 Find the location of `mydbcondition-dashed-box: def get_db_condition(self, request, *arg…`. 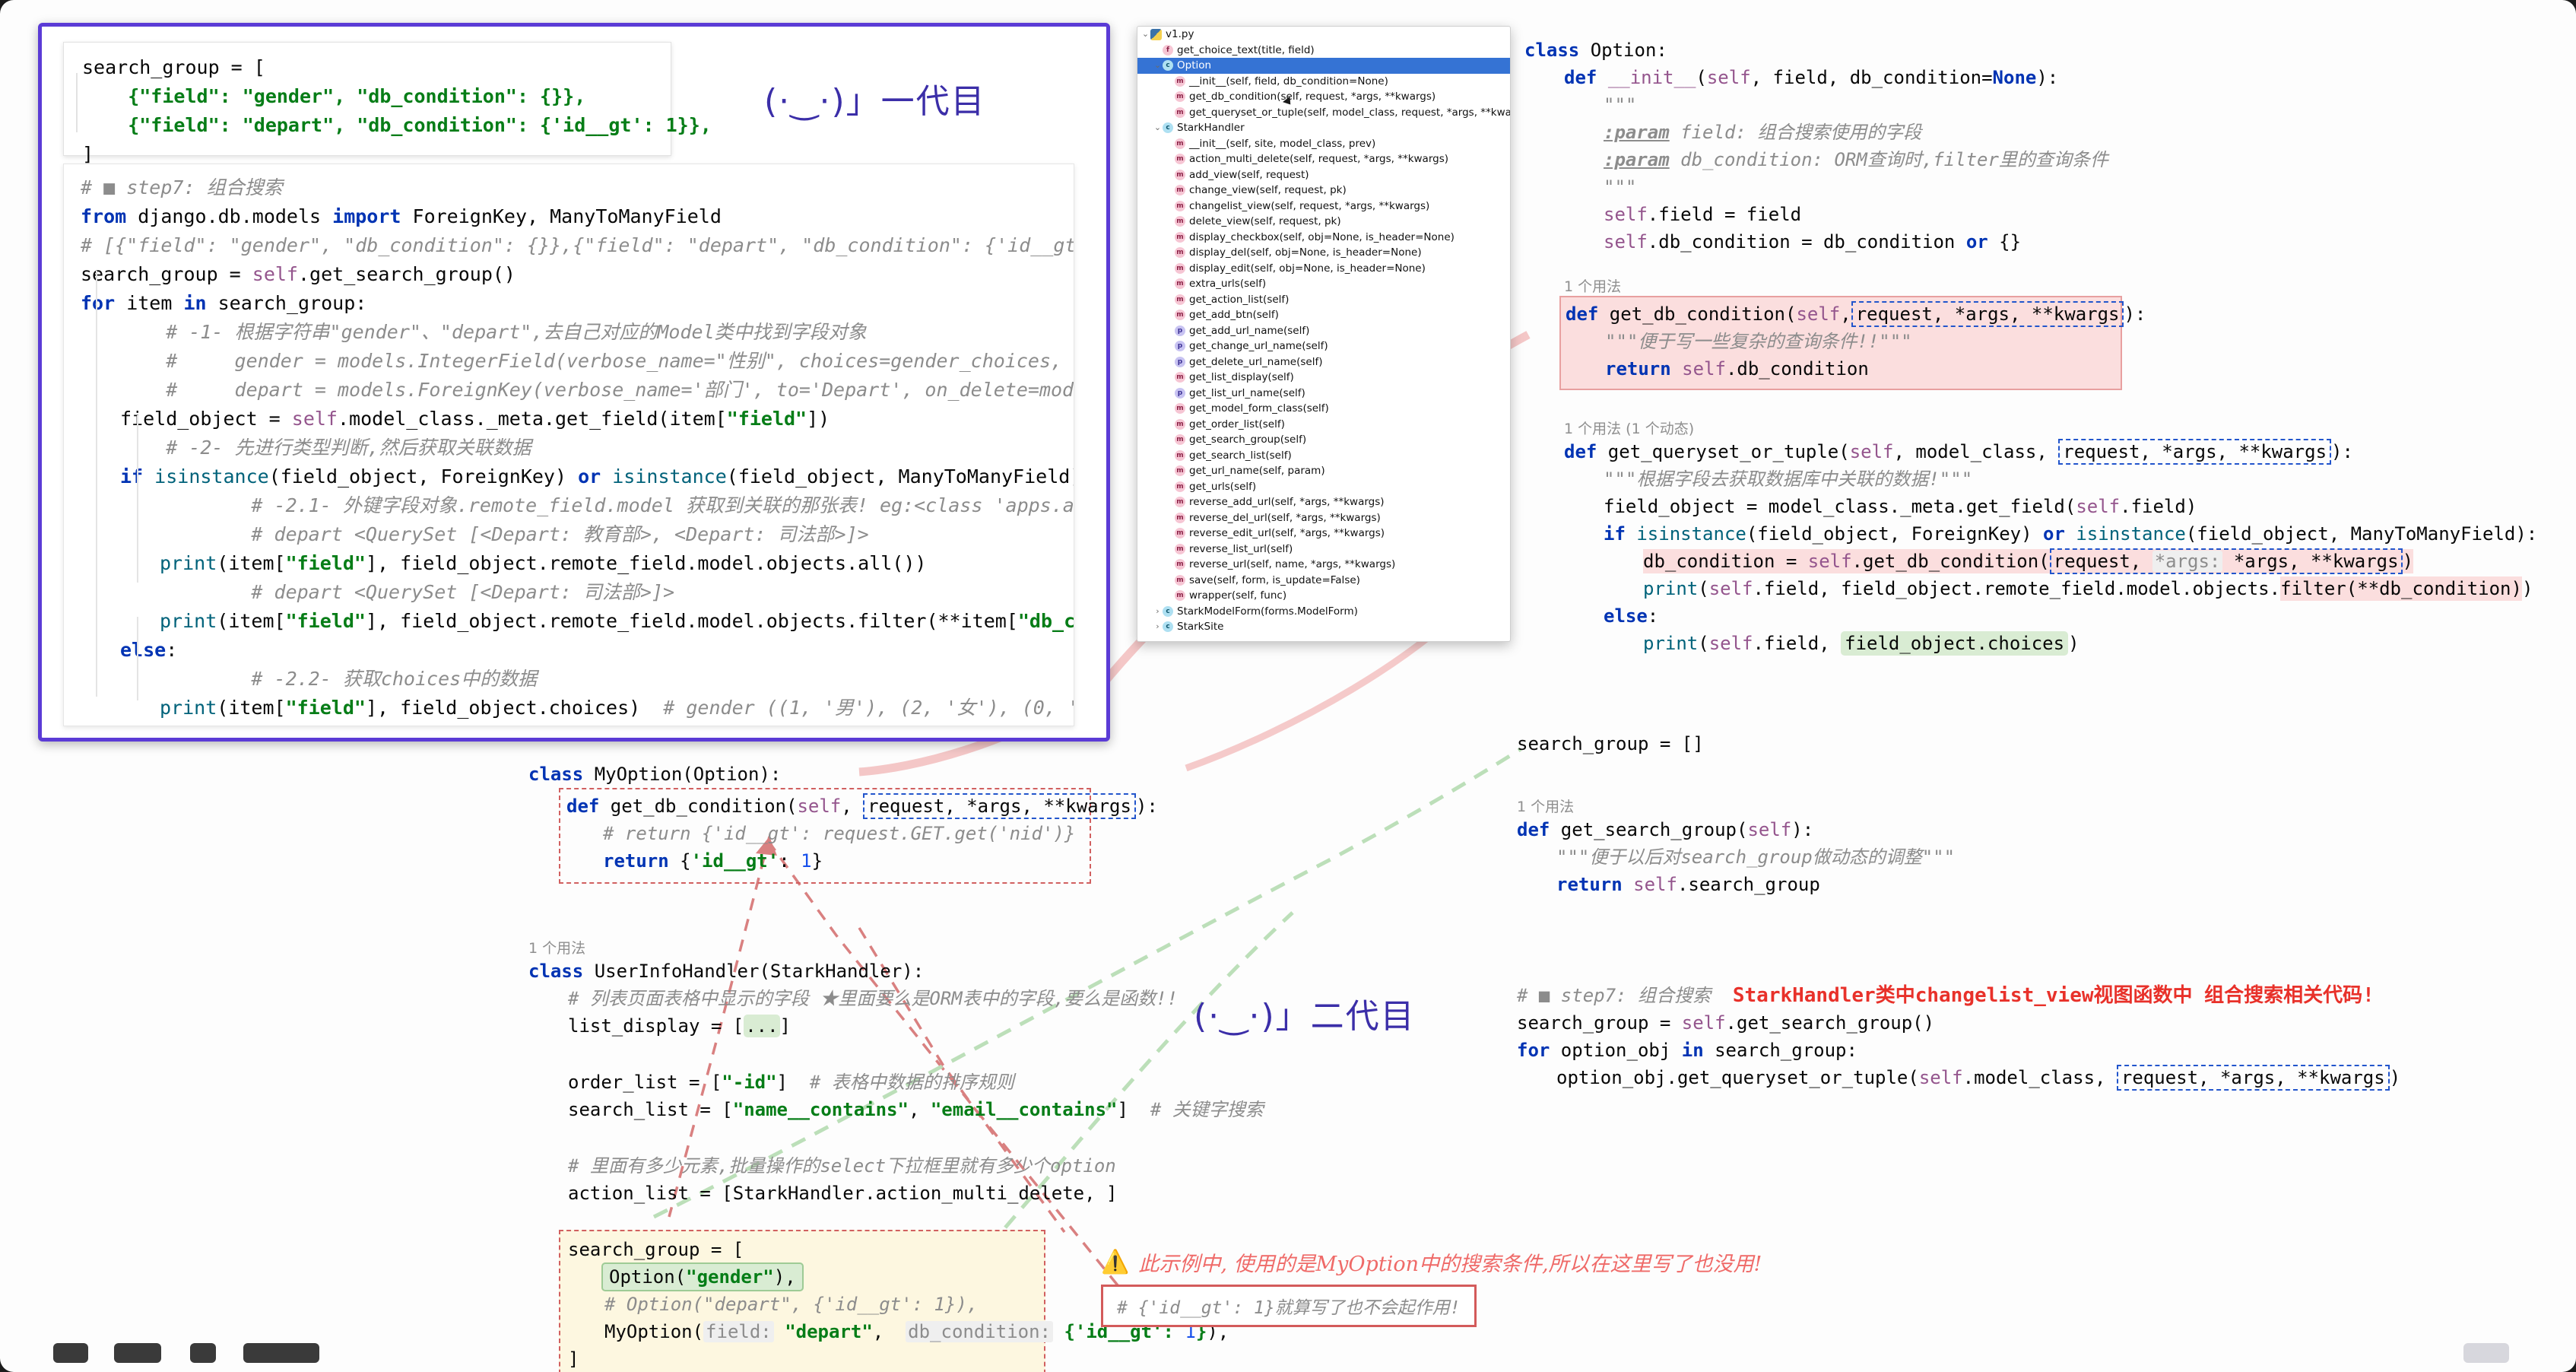

mydbcondition-dashed-box: def get_db_condition(self, request, *arg… is located at coordinates (859, 836).